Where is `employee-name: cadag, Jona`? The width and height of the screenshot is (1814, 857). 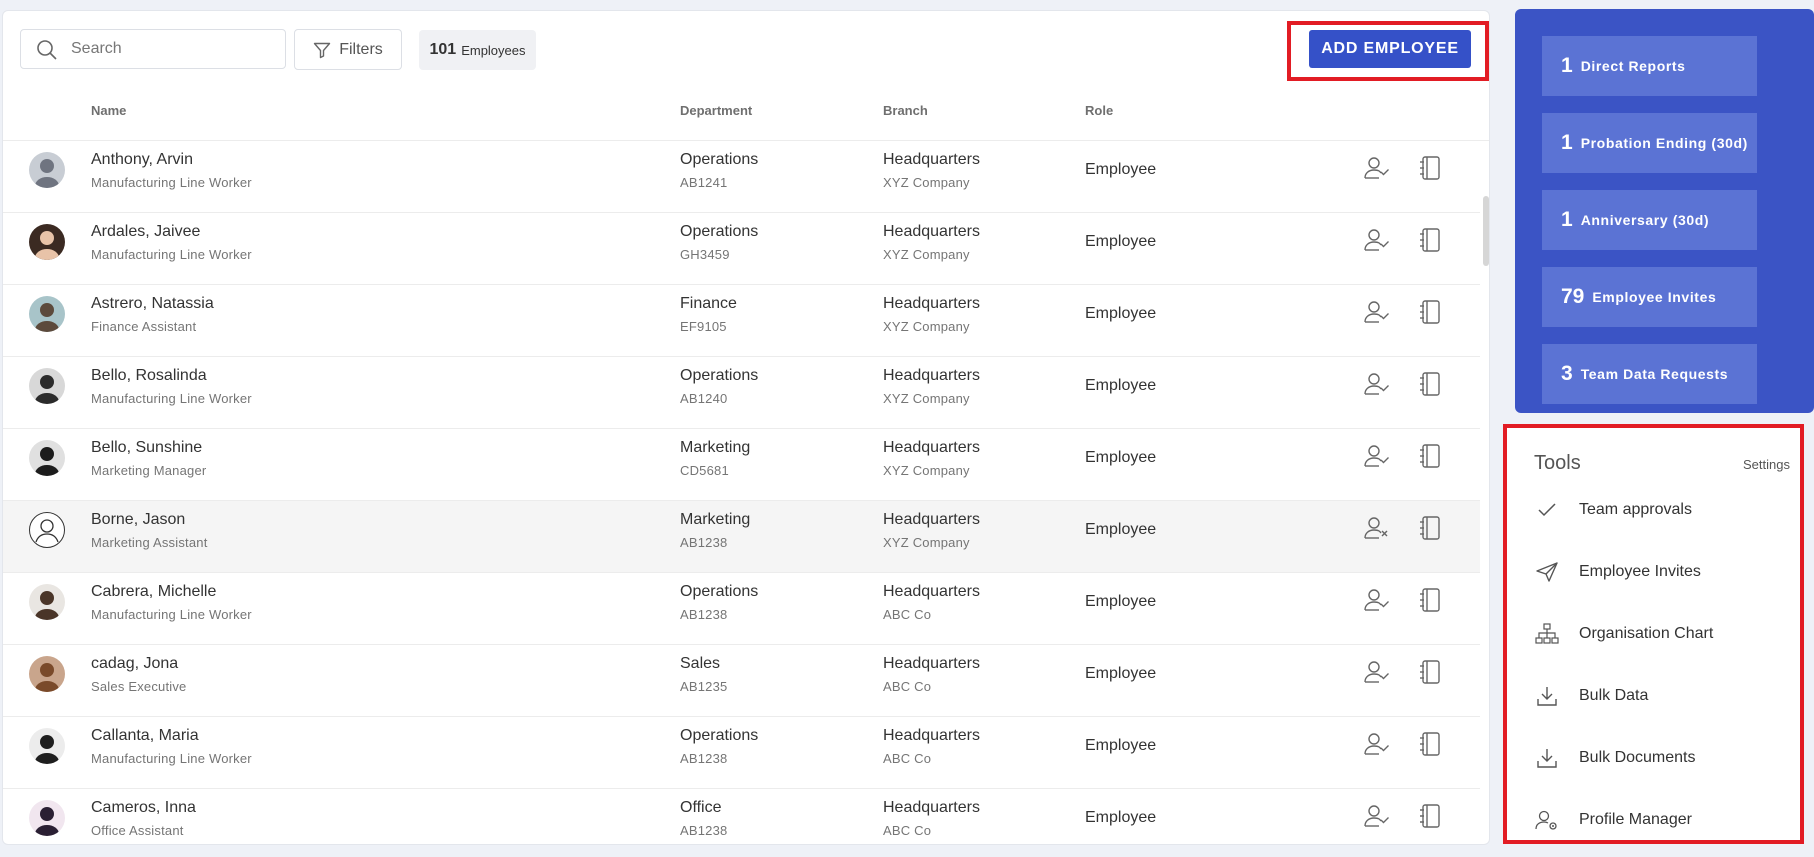
employee-name: cadag, Jona is located at coordinates (134, 664).